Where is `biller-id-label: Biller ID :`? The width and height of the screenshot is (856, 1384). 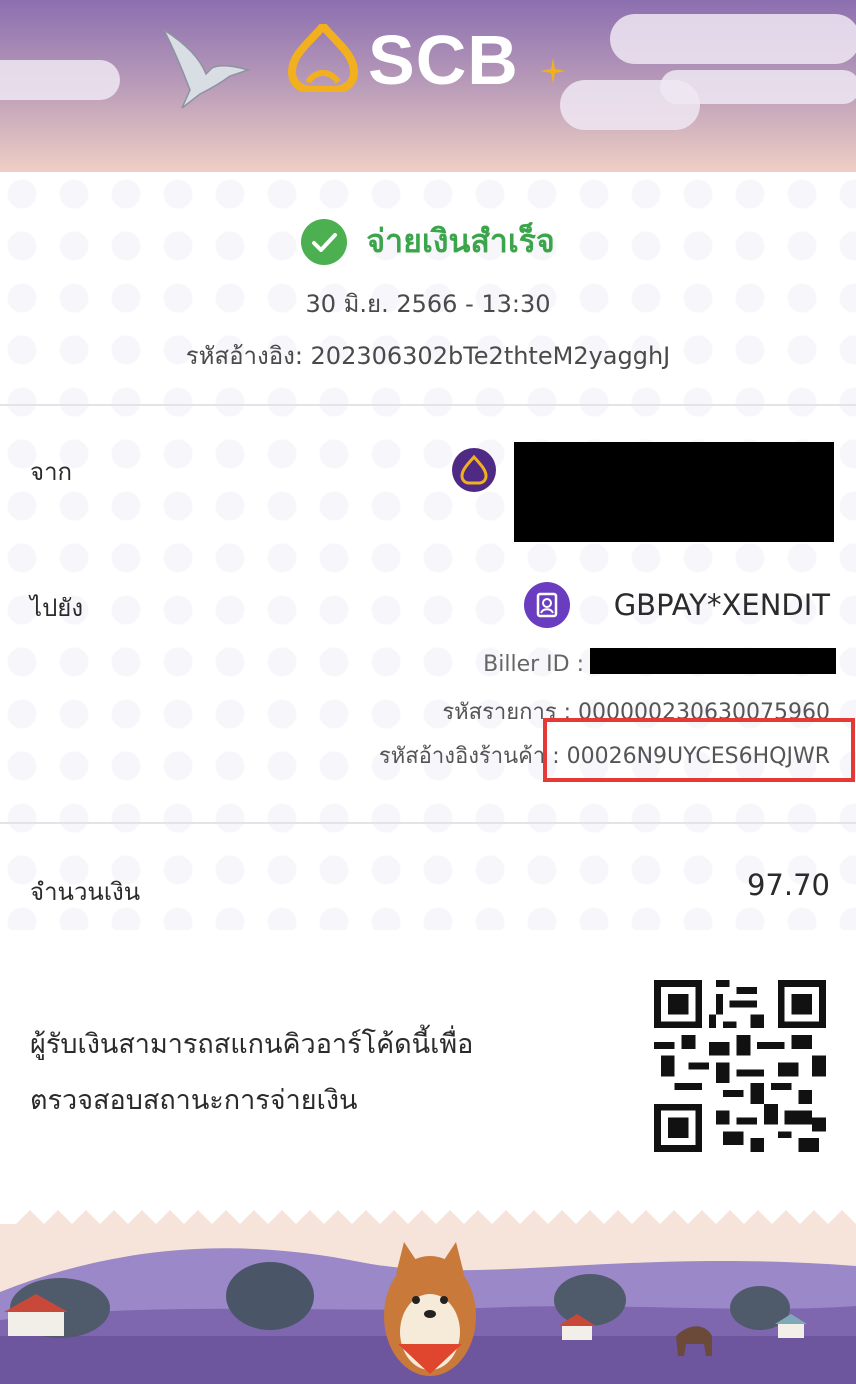 biller-id-label: Biller ID : is located at coordinates (533, 664).